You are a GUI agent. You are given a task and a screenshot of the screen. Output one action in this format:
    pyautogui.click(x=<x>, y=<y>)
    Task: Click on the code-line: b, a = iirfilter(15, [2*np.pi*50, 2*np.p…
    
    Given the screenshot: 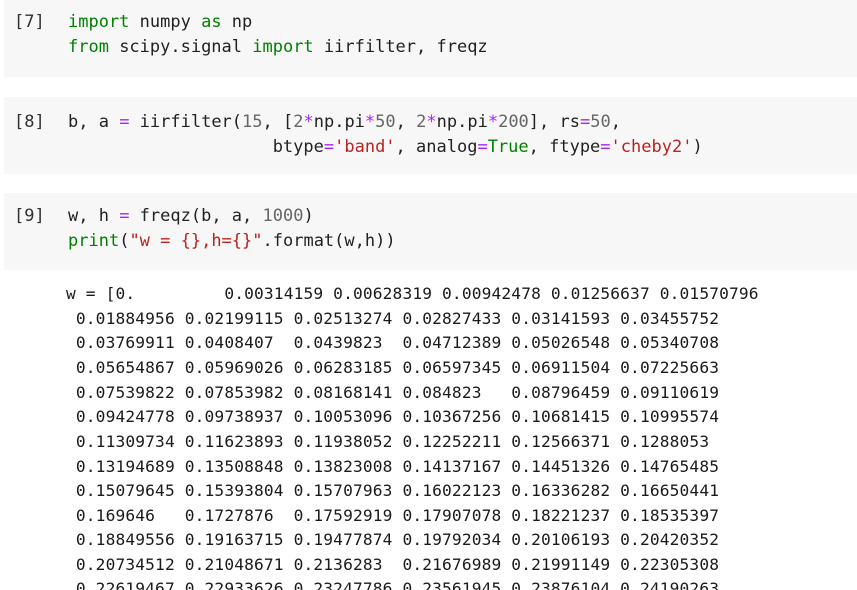 What is the action you would take?
    pyautogui.click(x=344, y=122)
    